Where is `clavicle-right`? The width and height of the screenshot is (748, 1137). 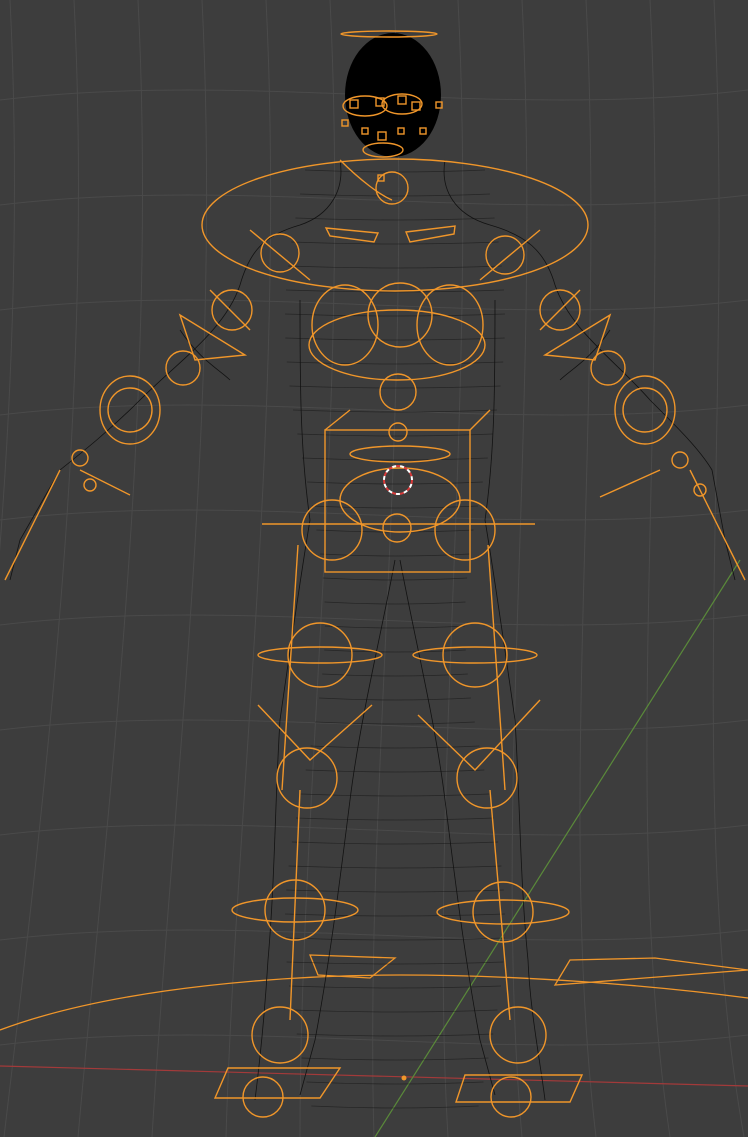
clavicle-right is located at coordinates (430, 234).